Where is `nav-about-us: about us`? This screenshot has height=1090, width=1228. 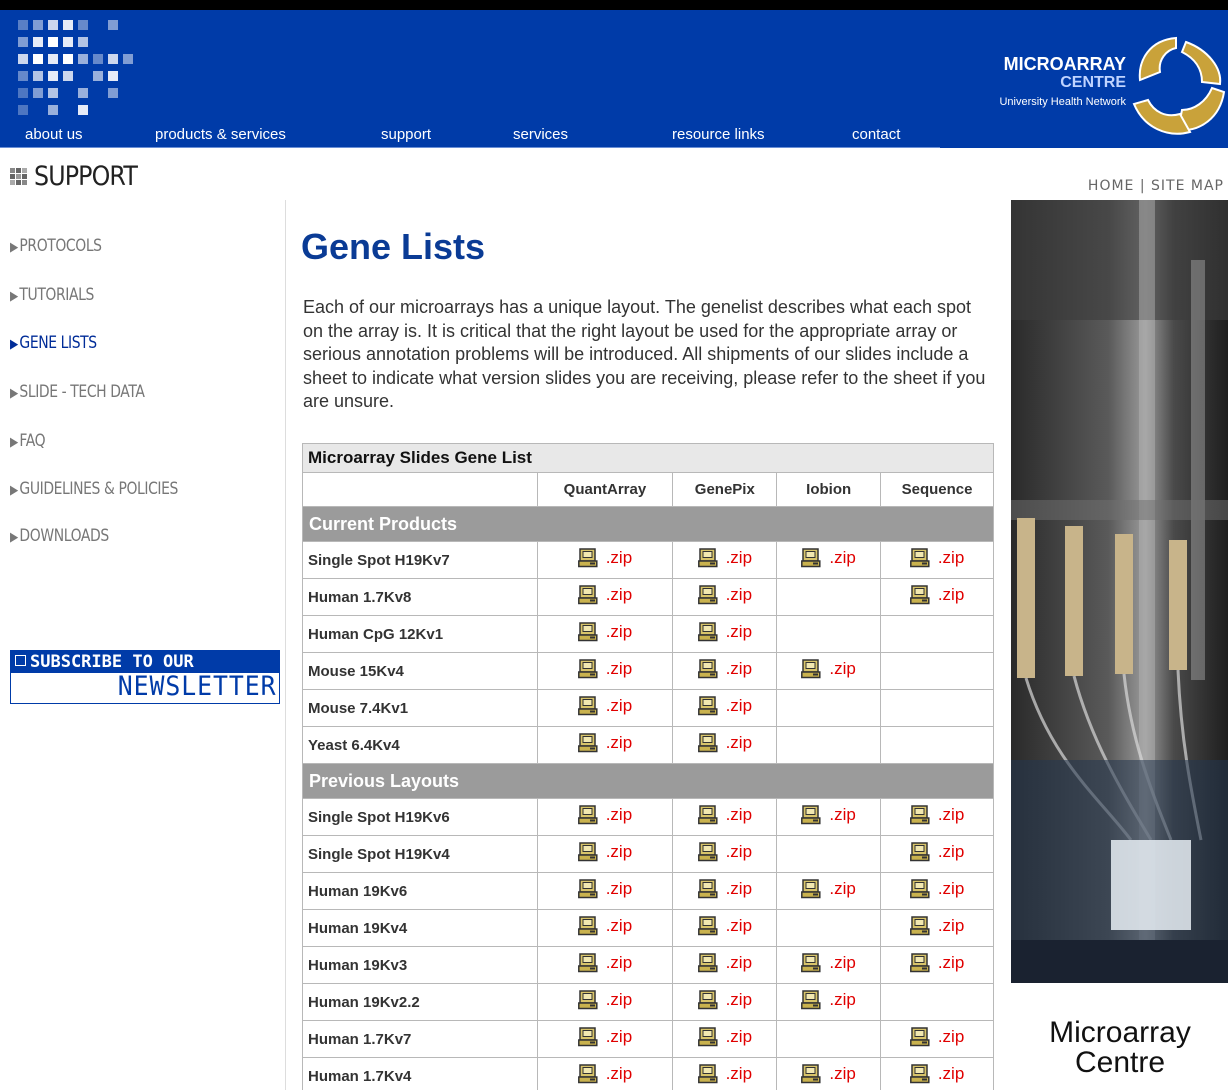 nav-about-us: about us is located at coordinates (54, 134).